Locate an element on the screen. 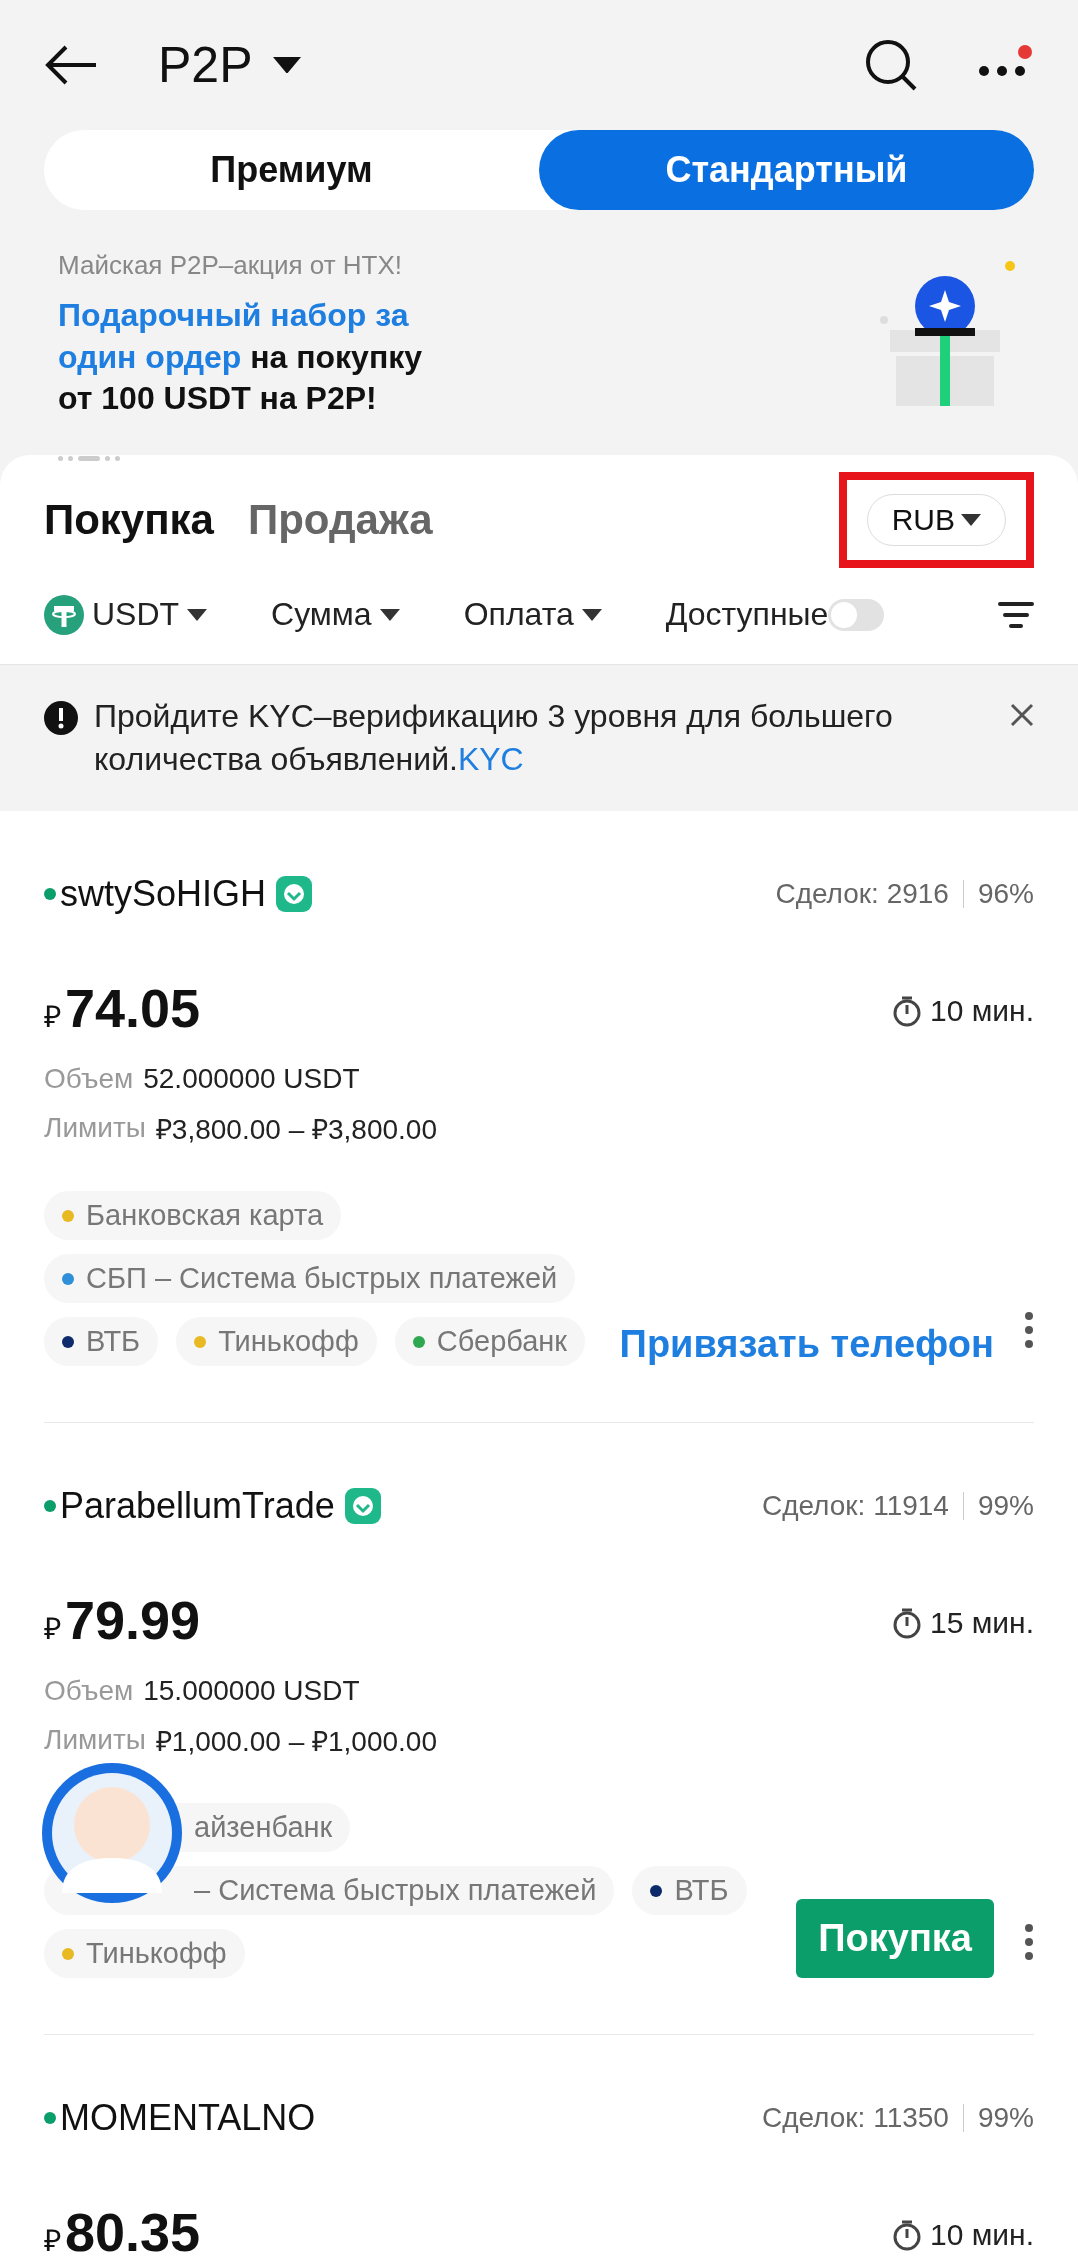 The width and height of the screenshot is (1078, 2260). close-icon is located at coordinates (1022, 715).